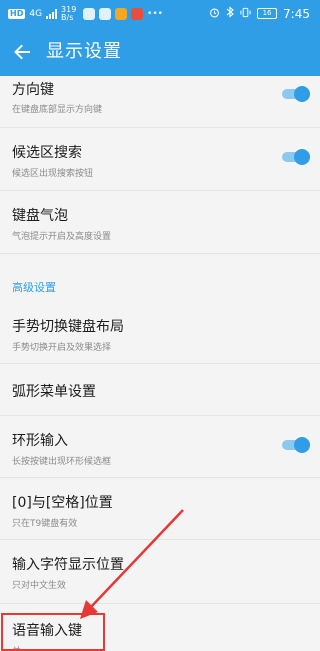  I want to click on setting-candidate-search: 候选区搜索 候选区出现搜索按钮, so click(160, 159).